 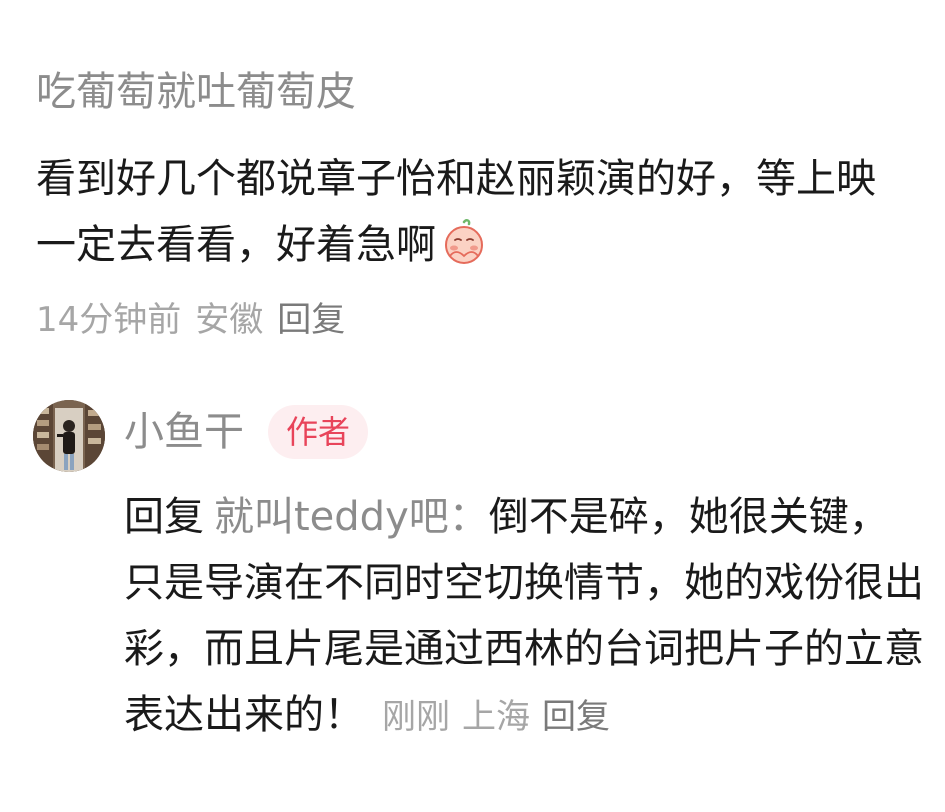 I want to click on comment-username: 吃葡萄就吐葡萄皮, so click(x=196, y=92).